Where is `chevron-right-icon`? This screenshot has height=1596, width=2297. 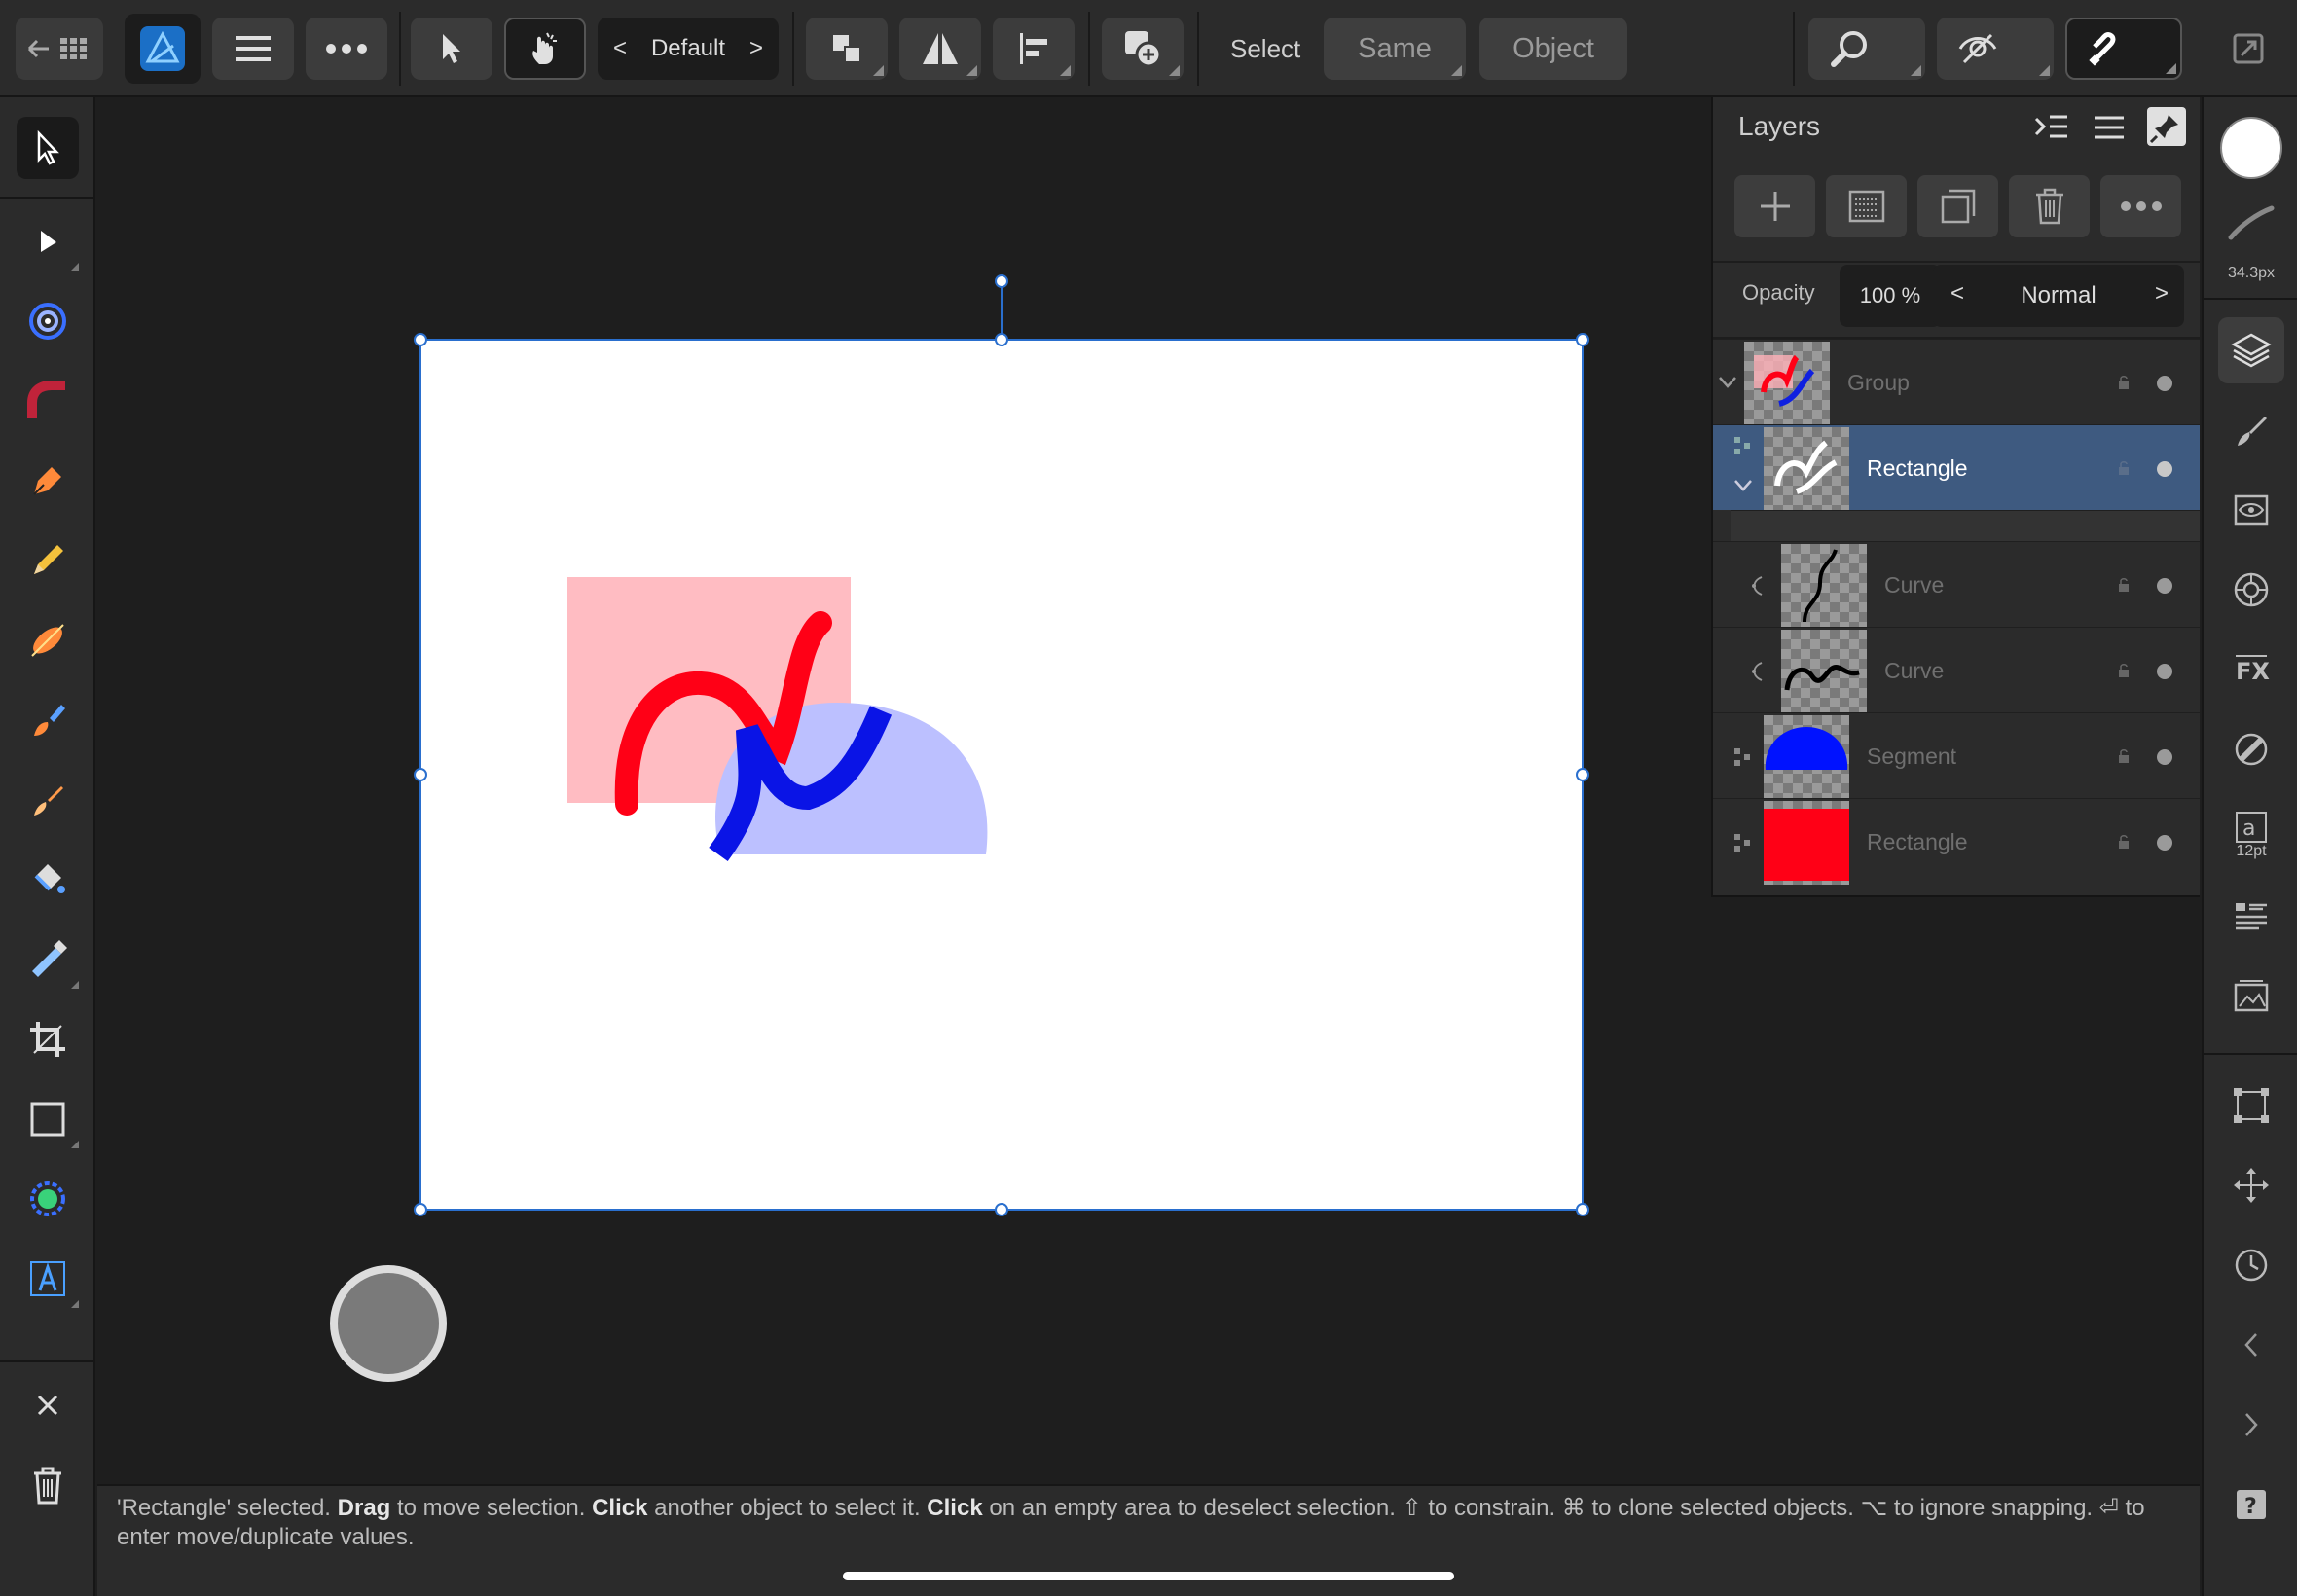
chevron-right-icon is located at coordinates (2251, 1424).